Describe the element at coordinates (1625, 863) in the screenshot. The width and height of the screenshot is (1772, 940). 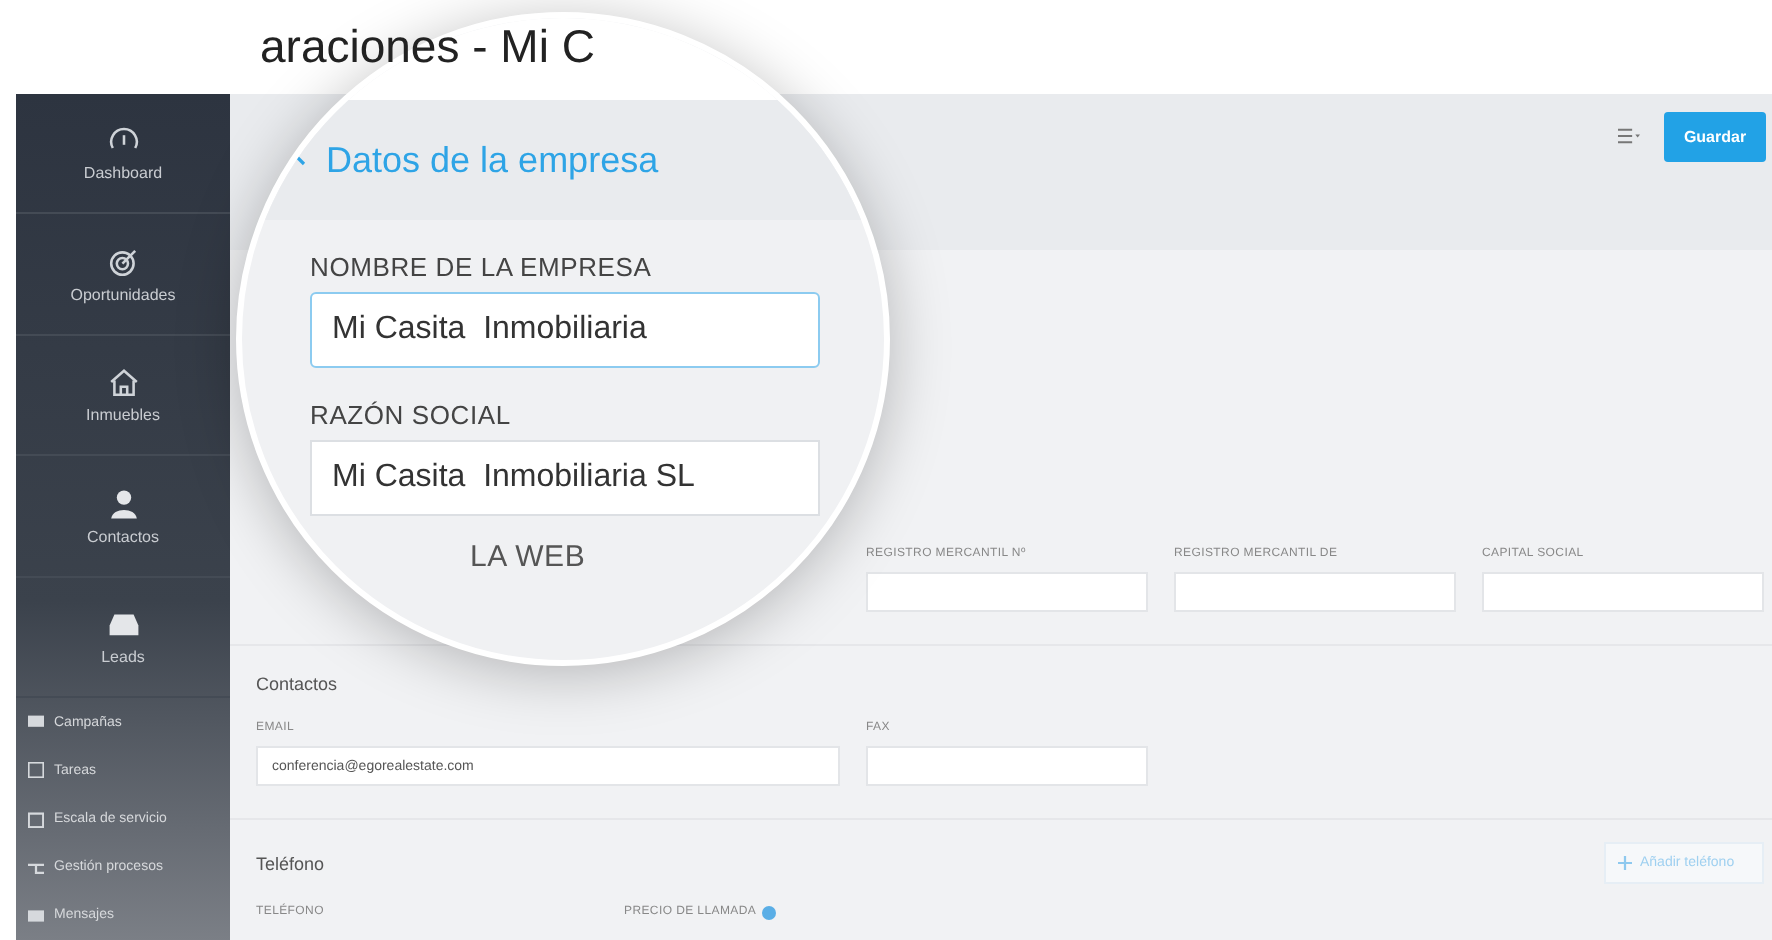
I see `plus-icon` at that location.